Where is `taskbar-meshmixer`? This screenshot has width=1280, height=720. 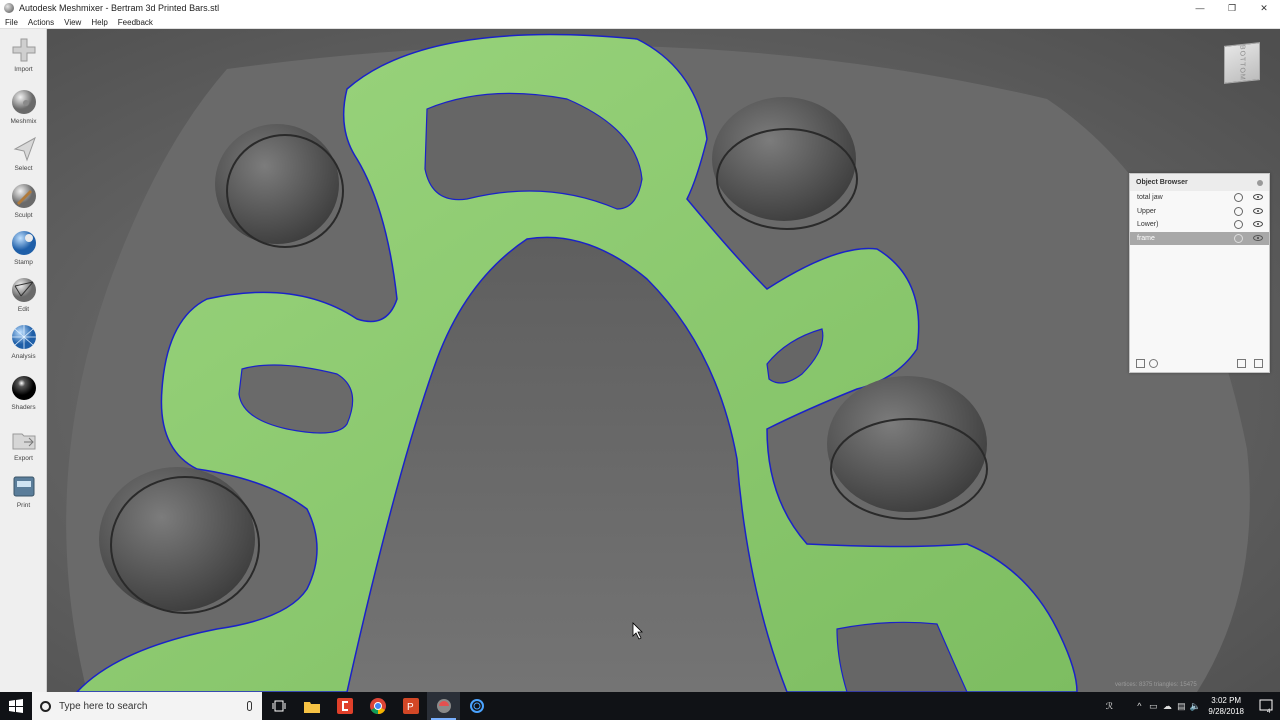
taskbar-meshmixer is located at coordinates (443, 706).